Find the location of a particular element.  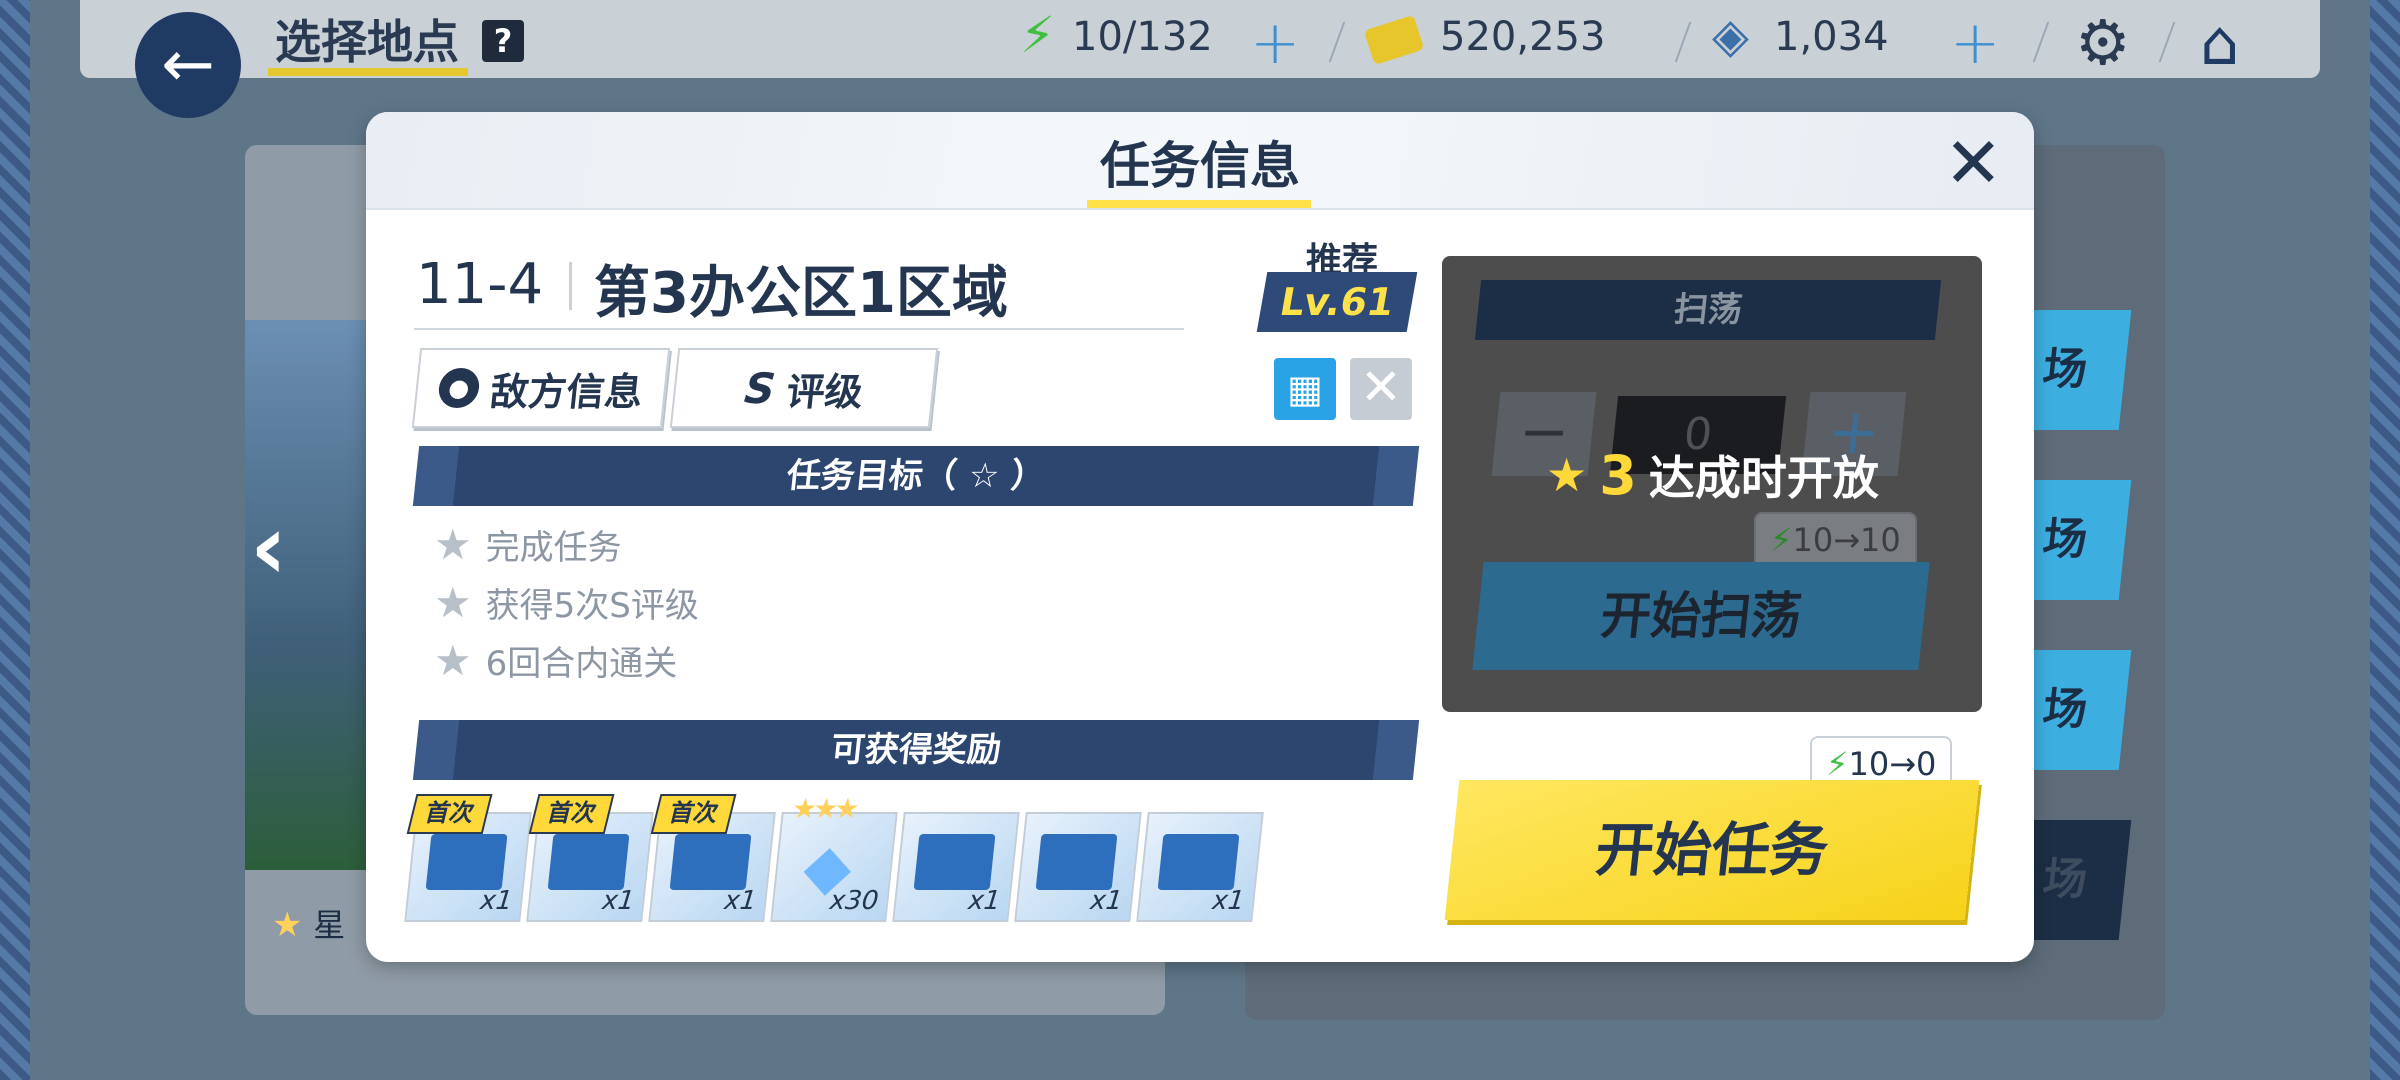

enemy-info-button: ● 敌方信息 is located at coordinates (541, 388).